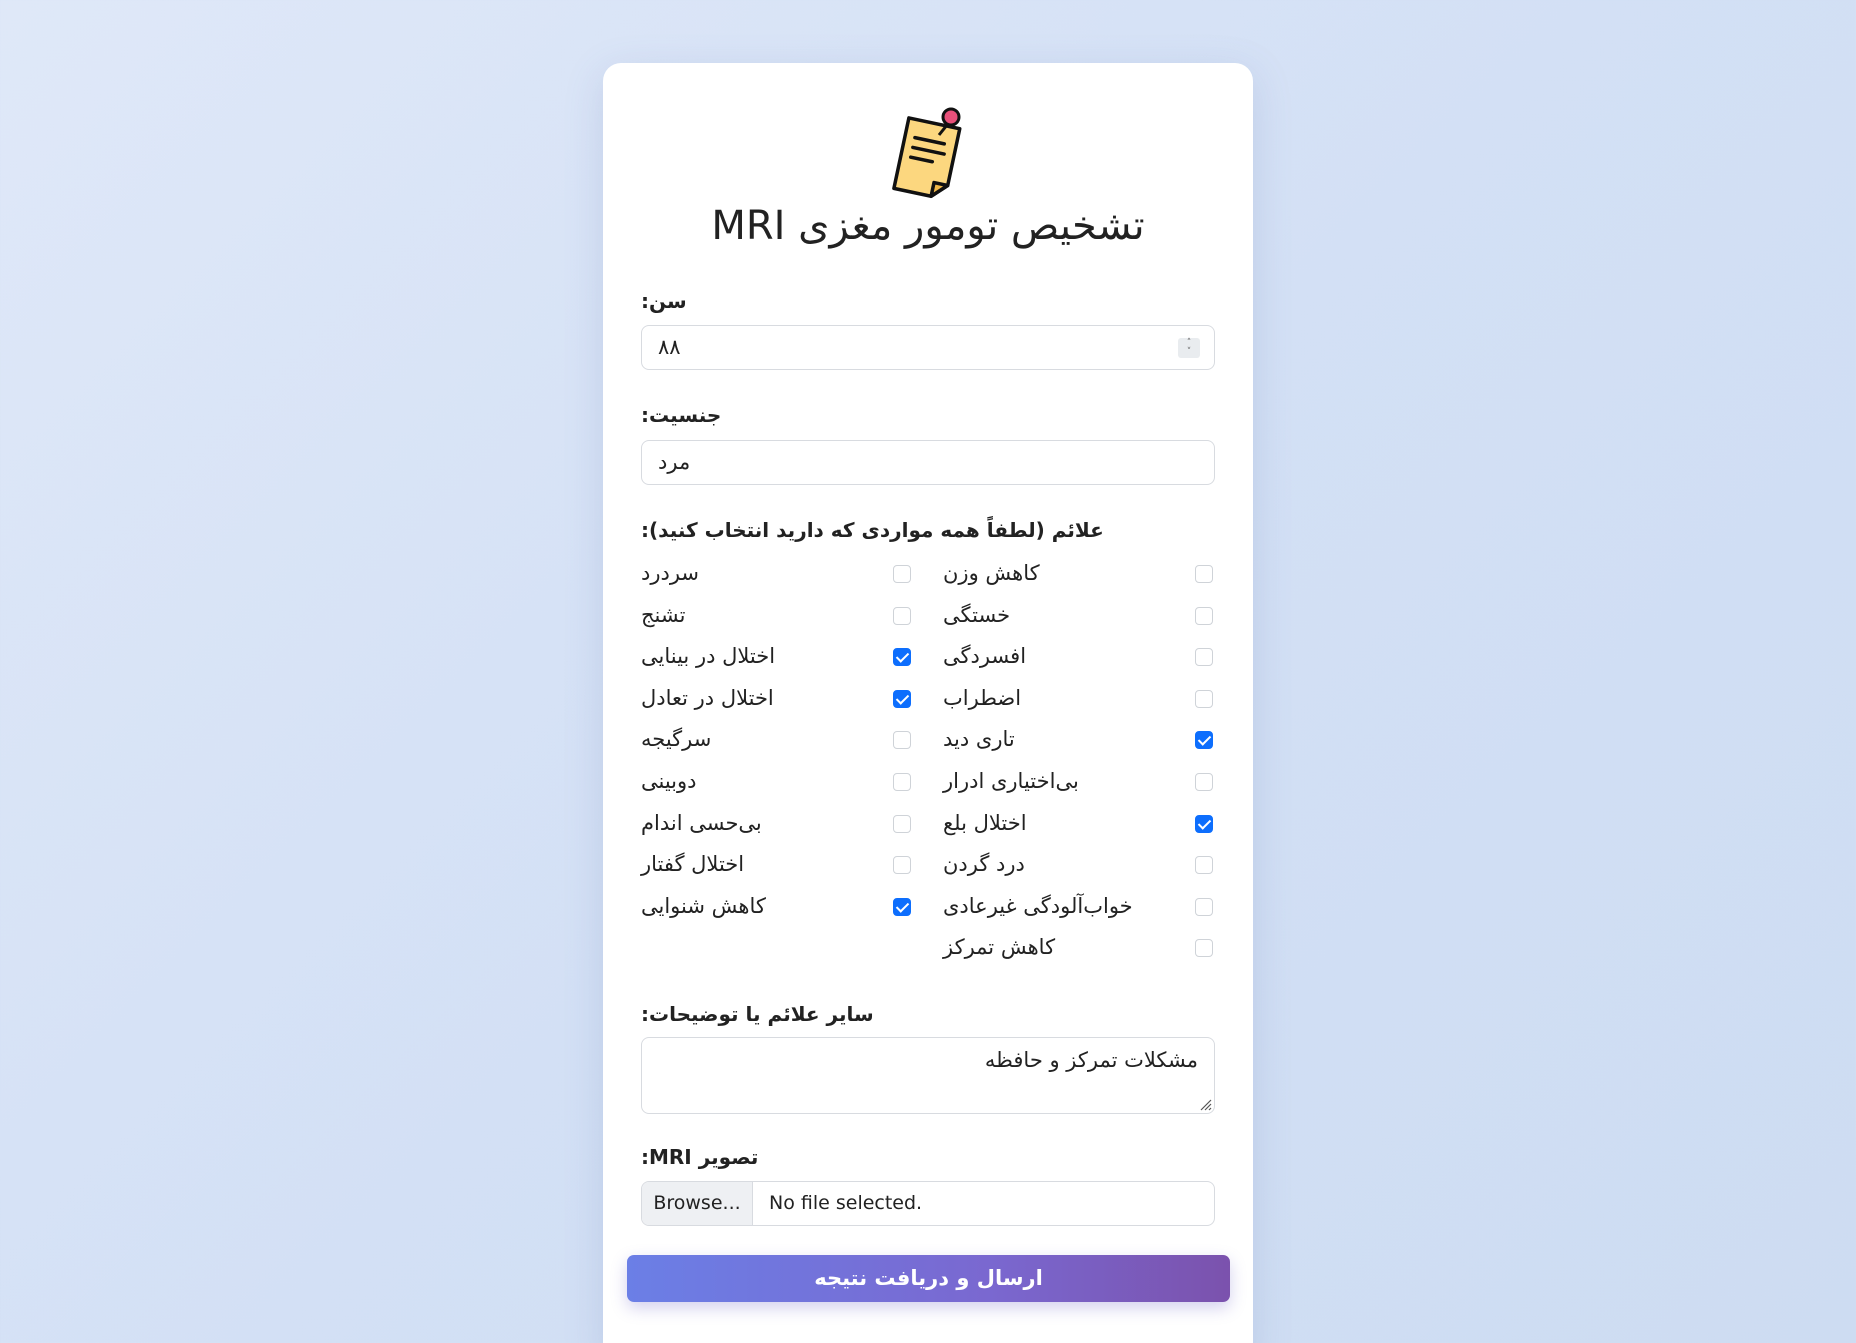  Describe the element at coordinates (846, 1203) in the screenshot. I see `file-status: No file selected.` at that location.